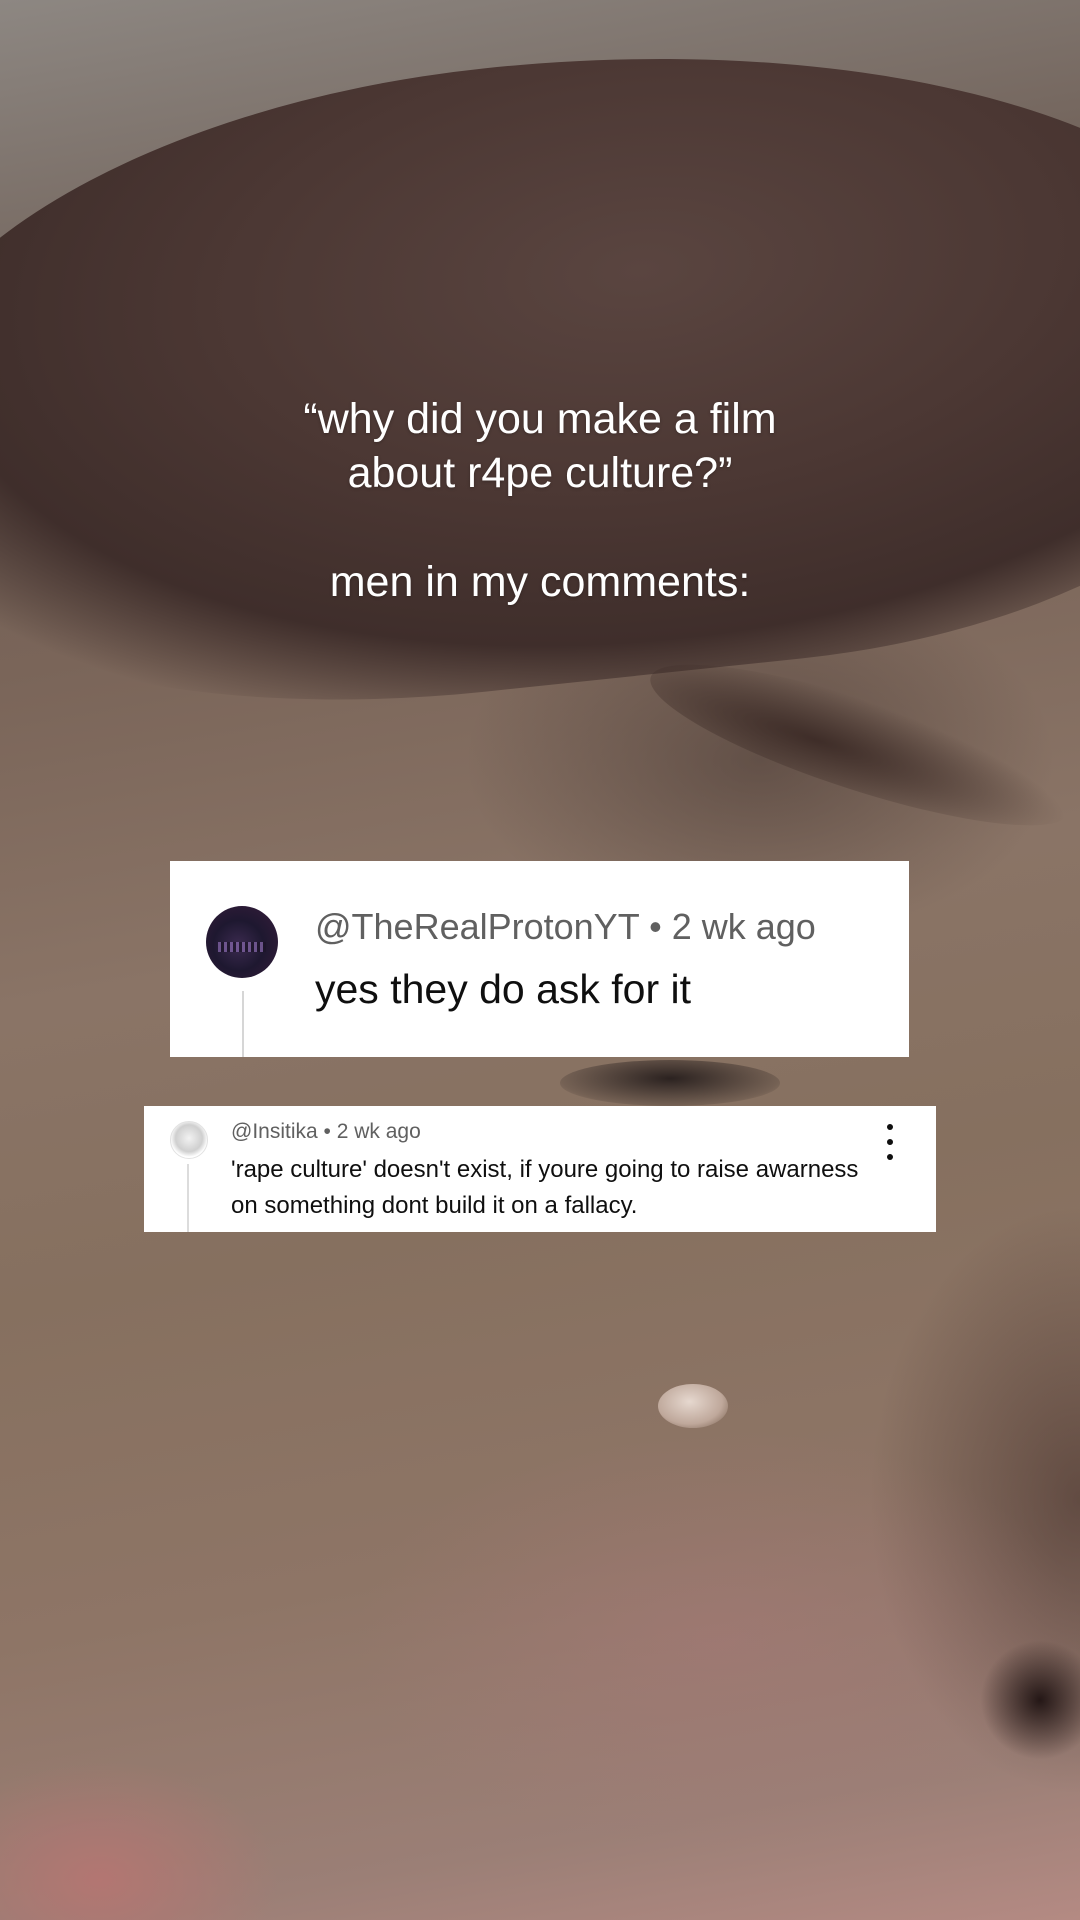 The width and height of the screenshot is (1080, 1920). I want to click on caption-line-2: about r4pe culture?”, so click(540, 473).